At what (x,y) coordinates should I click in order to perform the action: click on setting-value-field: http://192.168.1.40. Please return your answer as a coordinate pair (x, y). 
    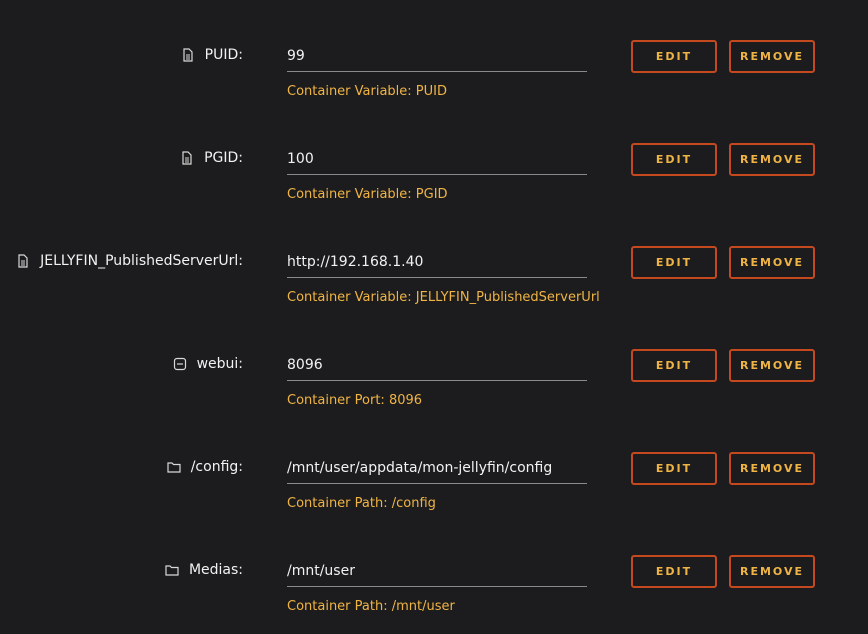
    Looking at the image, I should click on (437, 262).